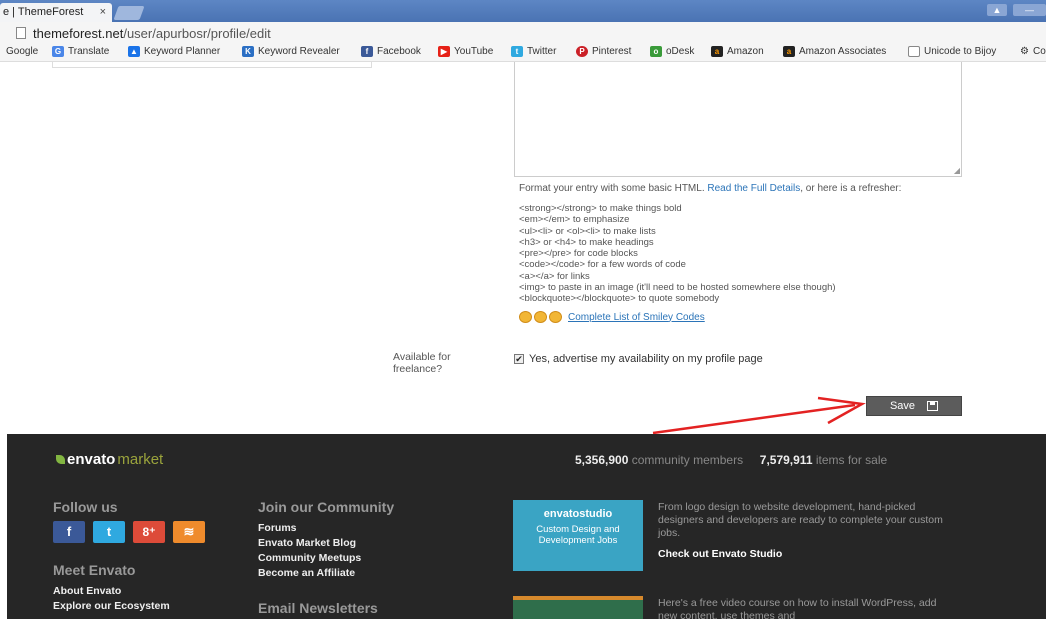 This screenshot has width=1046, height=619. I want to click on bookmark-keyword-planner: ▲ Keyword Planner, so click(174, 51).